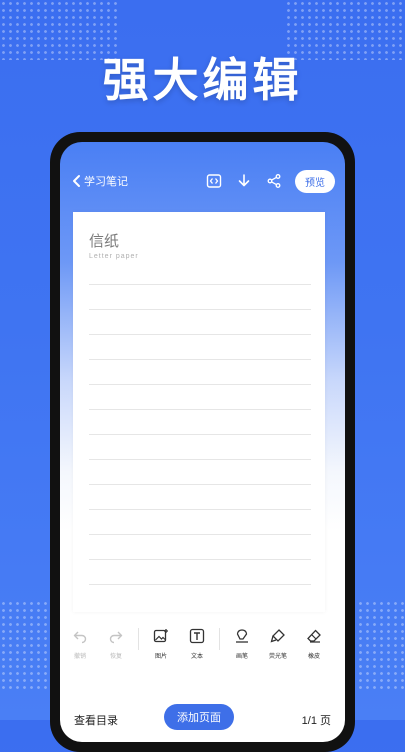  What do you see at coordinates (104, 241) in the screenshot?
I see `paper-title: 信纸` at bounding box center [104, 241].